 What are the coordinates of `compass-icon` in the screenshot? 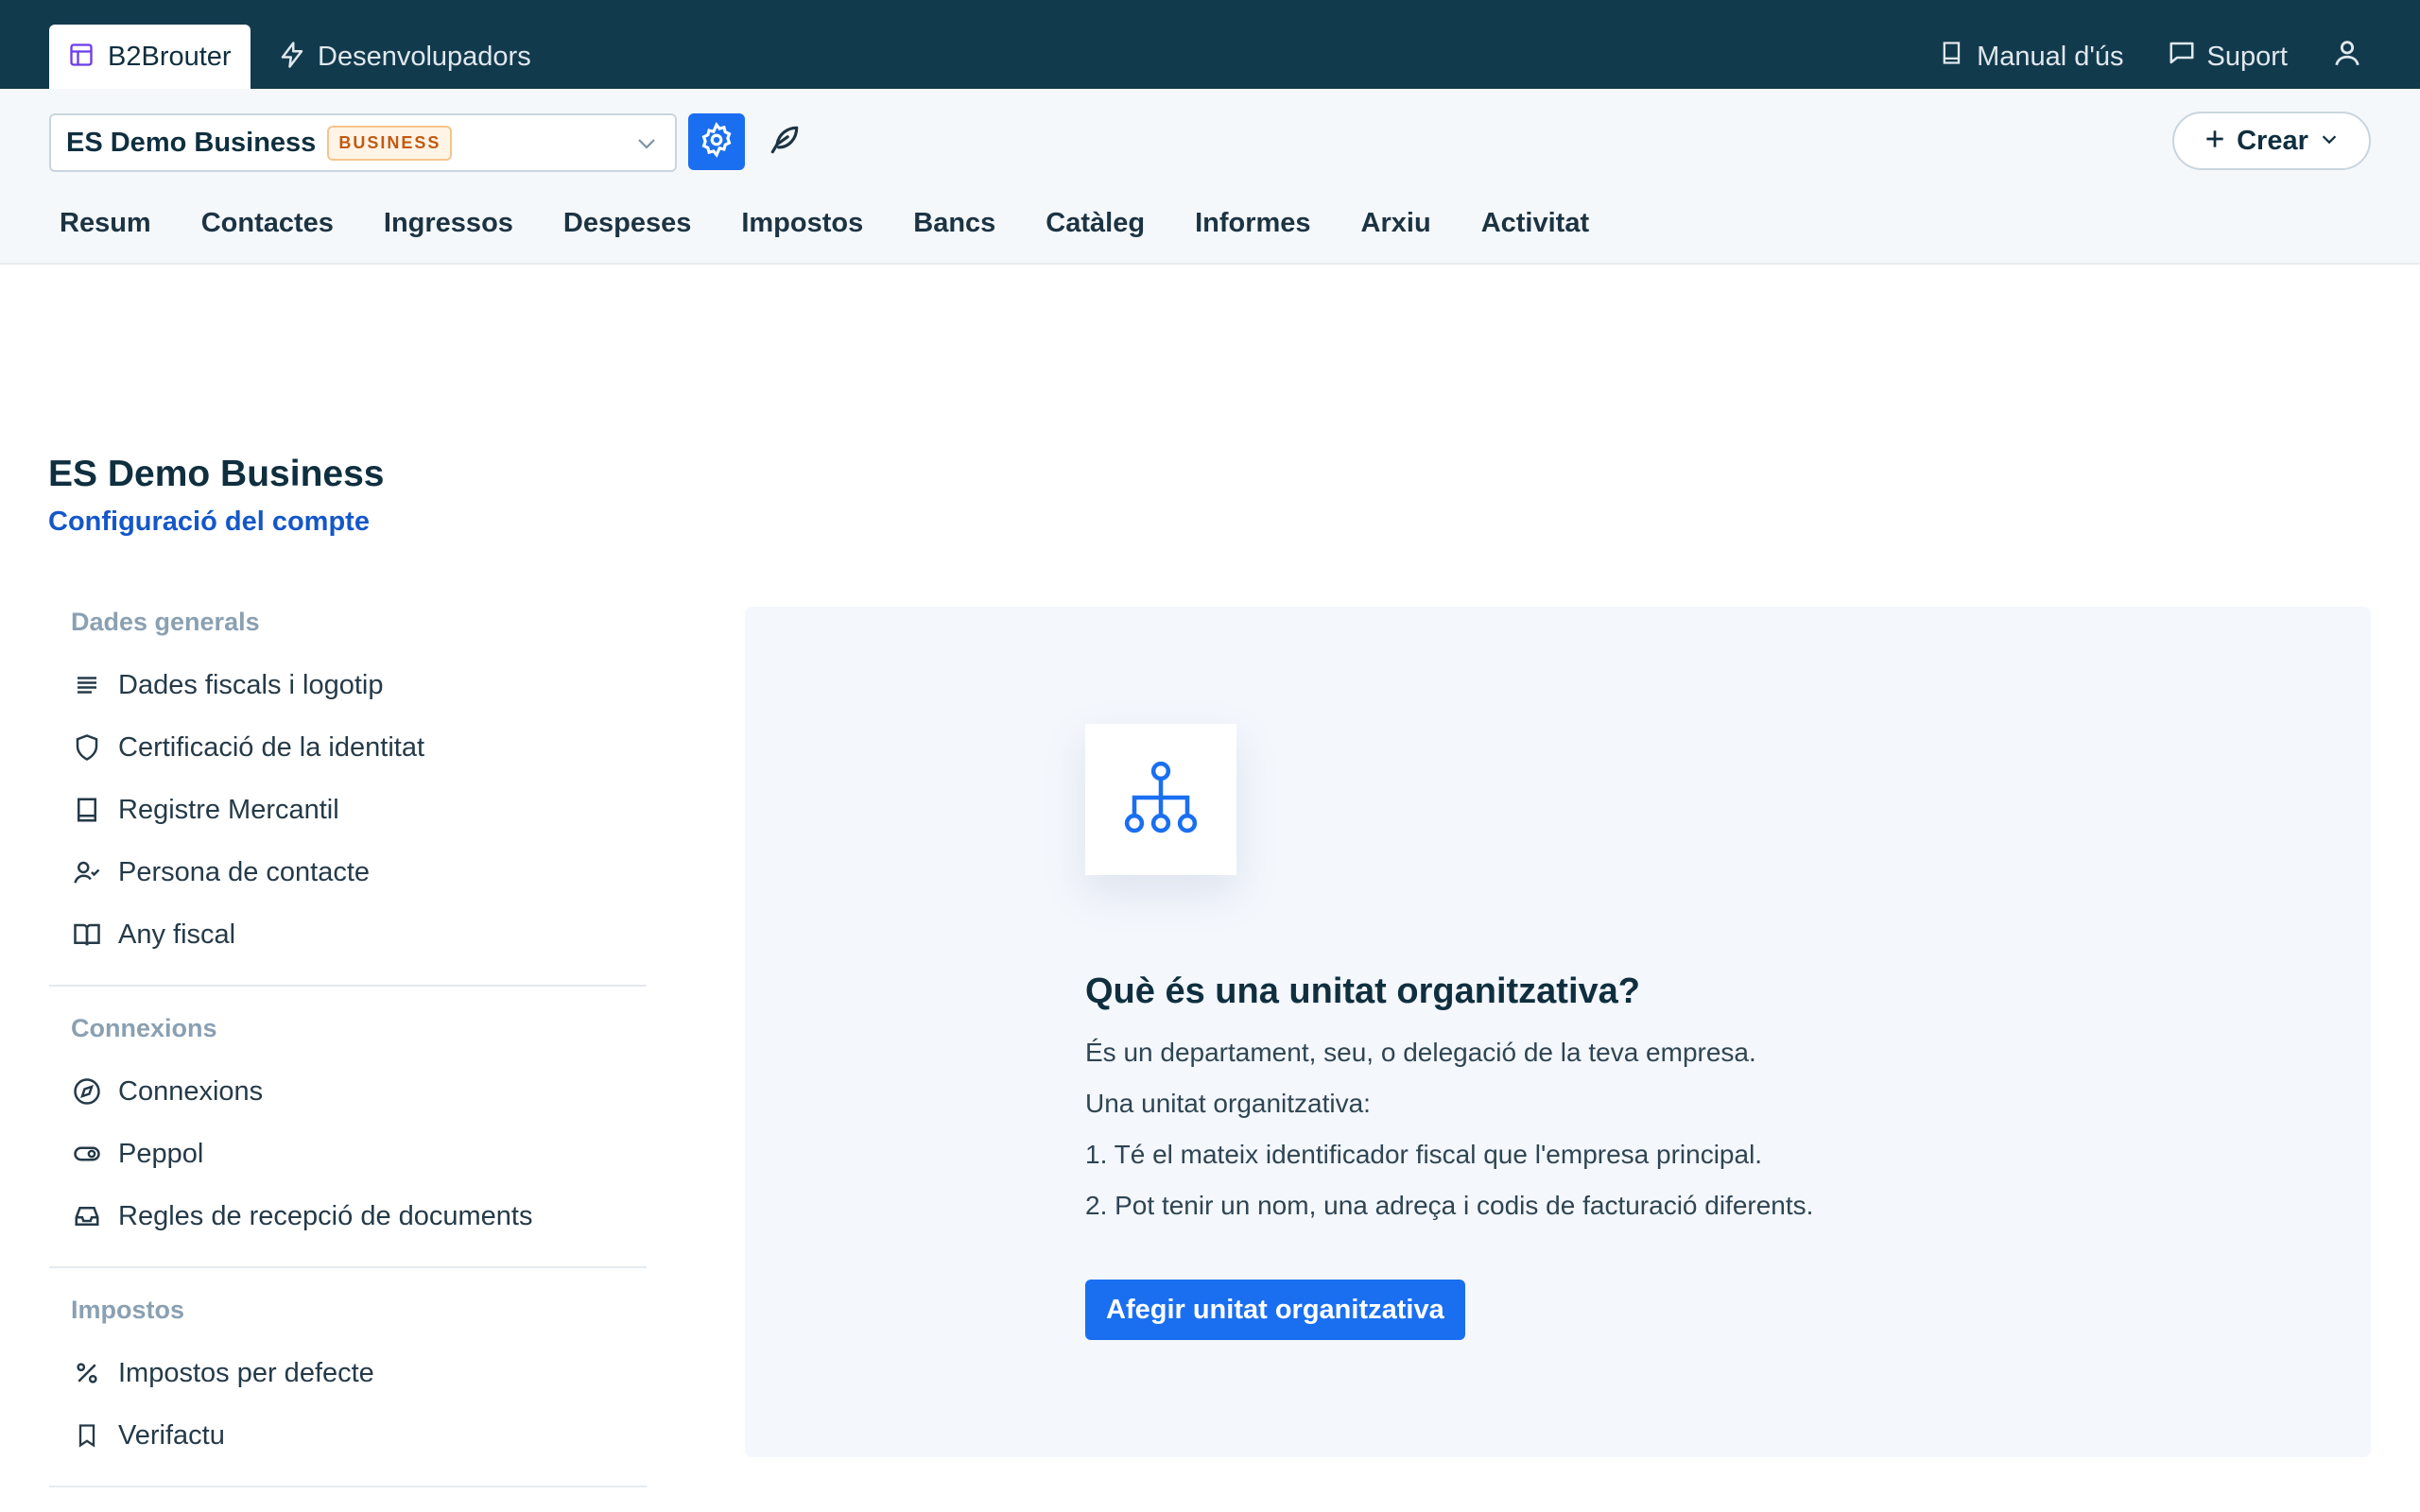 It's located at (87, 1091).